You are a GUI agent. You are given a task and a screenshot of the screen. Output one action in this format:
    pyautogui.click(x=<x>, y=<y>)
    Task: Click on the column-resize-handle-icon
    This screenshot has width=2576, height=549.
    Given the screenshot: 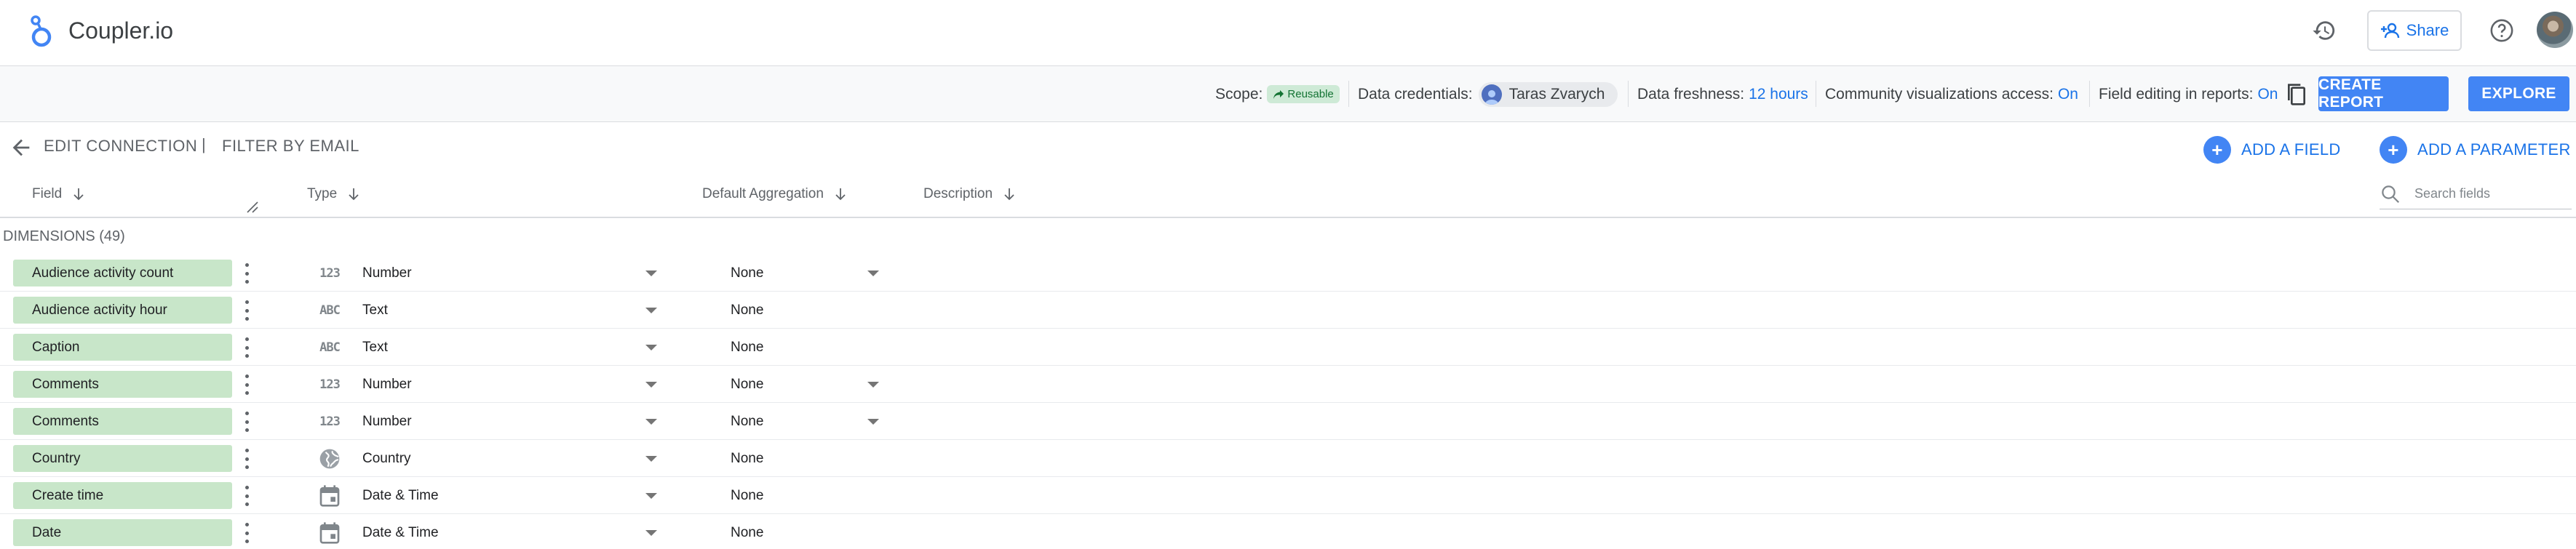 What is the action you would take?
    pyautogui.click(x=253, y=207)
    